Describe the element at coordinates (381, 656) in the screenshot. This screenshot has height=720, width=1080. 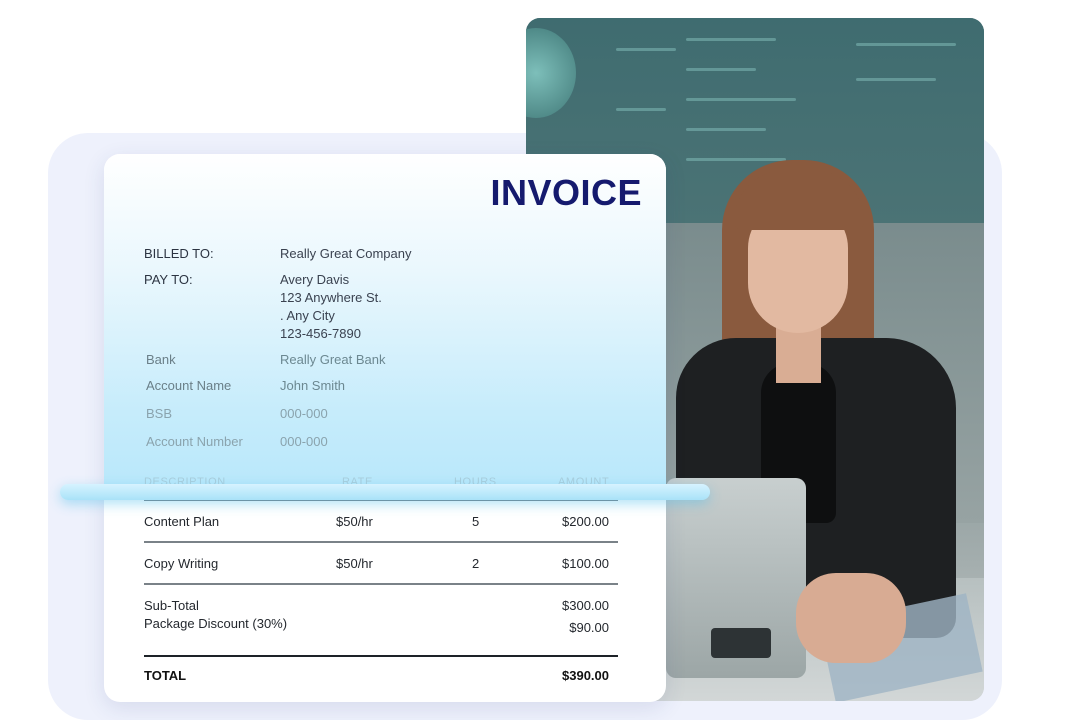
I see `total-divider` at that location.